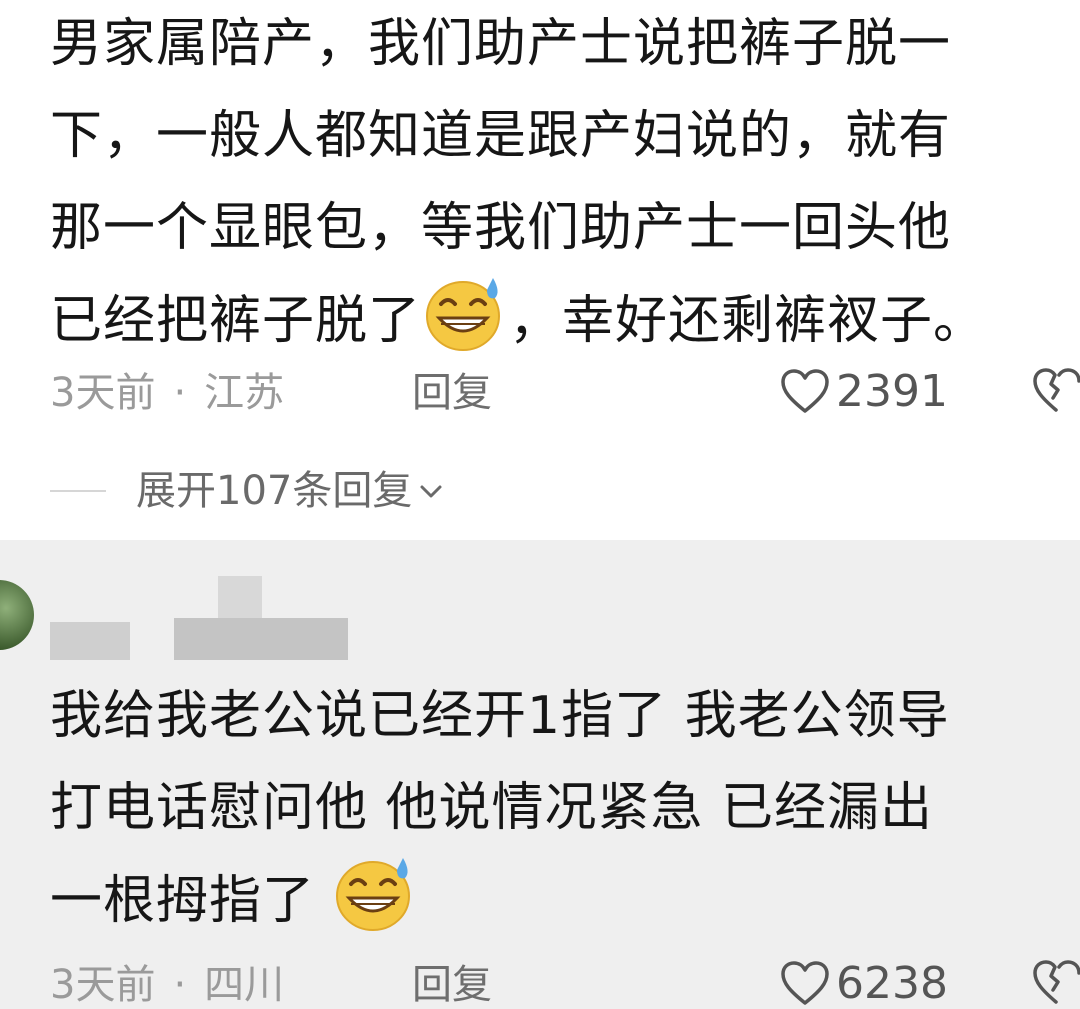 The image size is (1080, 1009). I want to click on like-count: 6238, so click(892, 983).